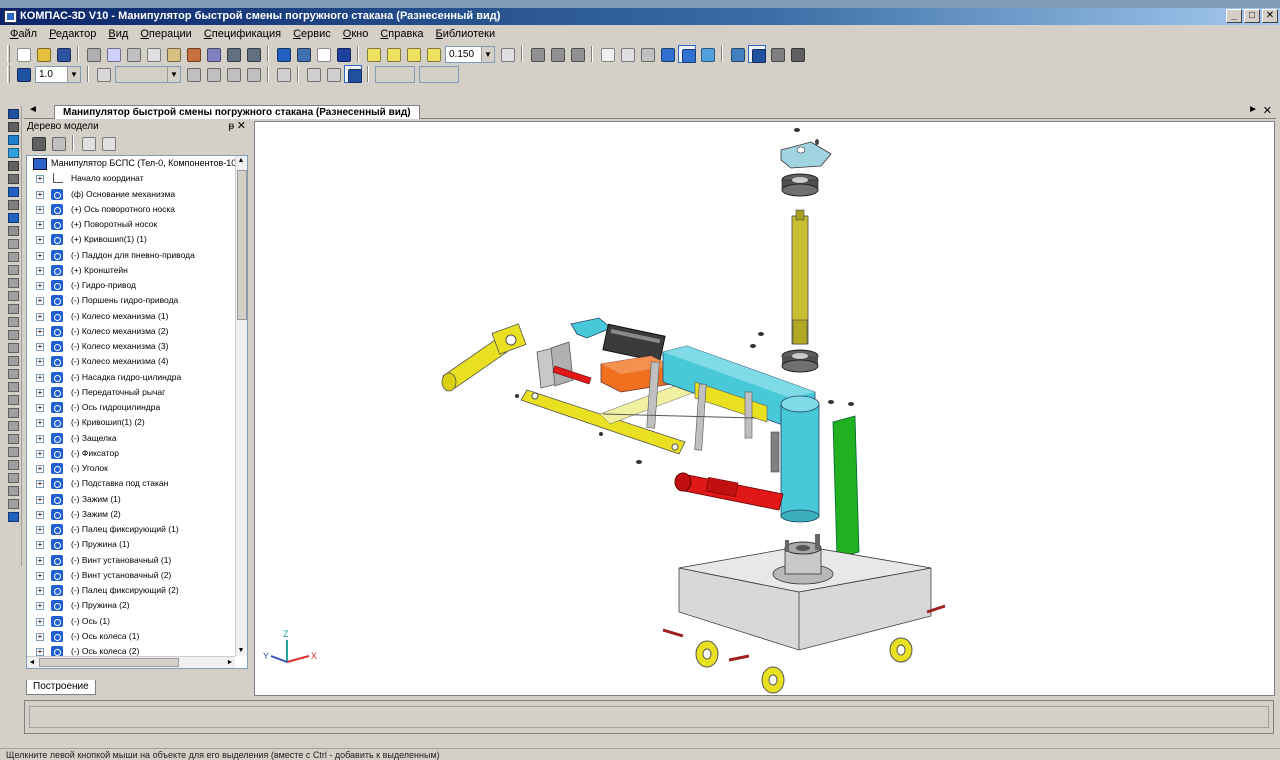 This screenshot has width=1280, height=760. Describe the element at coordinates (729, 491) in the screenshot. I see `red-hydraulic-cylinder` at that location.